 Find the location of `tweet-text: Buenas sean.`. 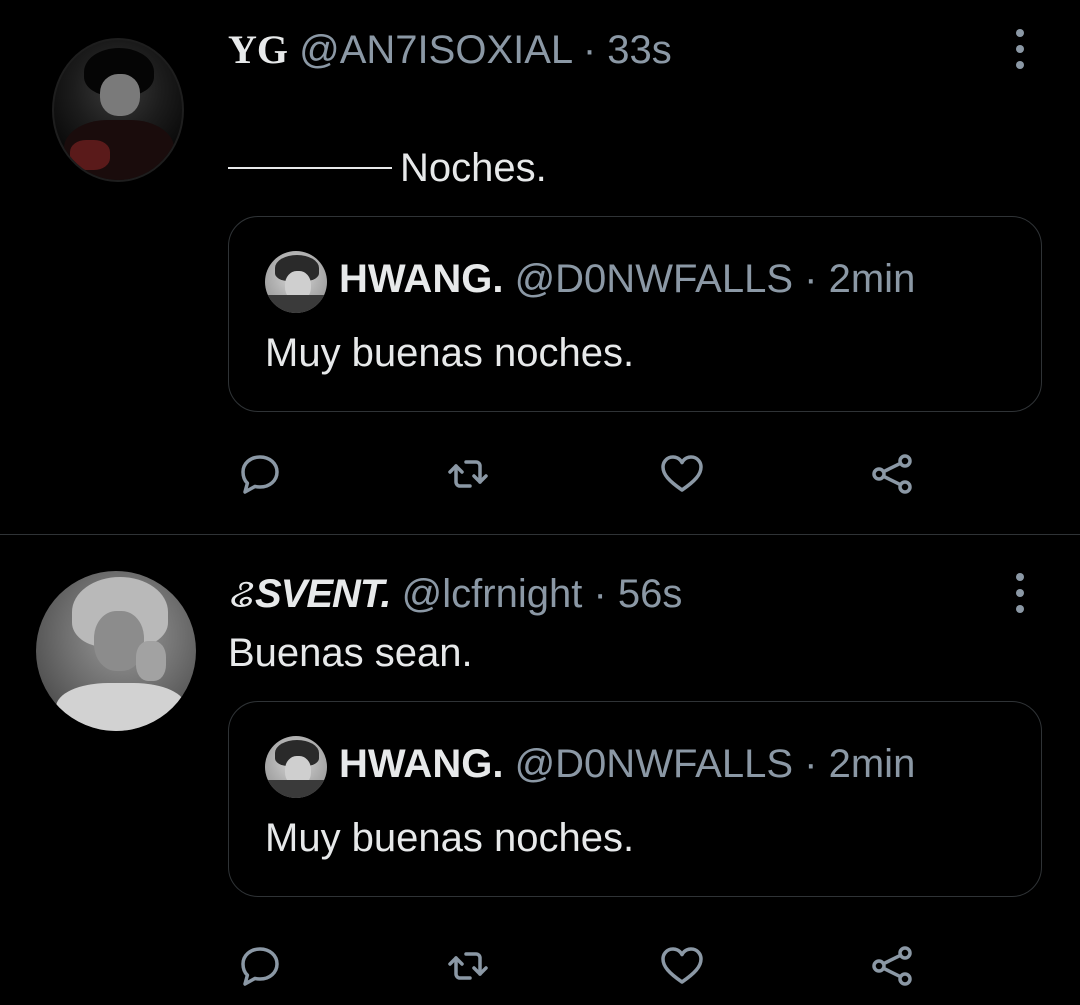

tweet-text: Buenas sean. is located at coordinates (350, 653).